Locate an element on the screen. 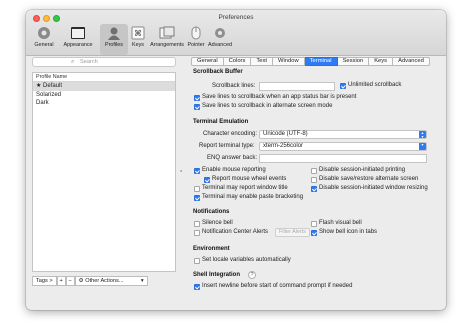 The image size is (474, 331). keys-icon: ⌘ is located at coordinates (138, 33).